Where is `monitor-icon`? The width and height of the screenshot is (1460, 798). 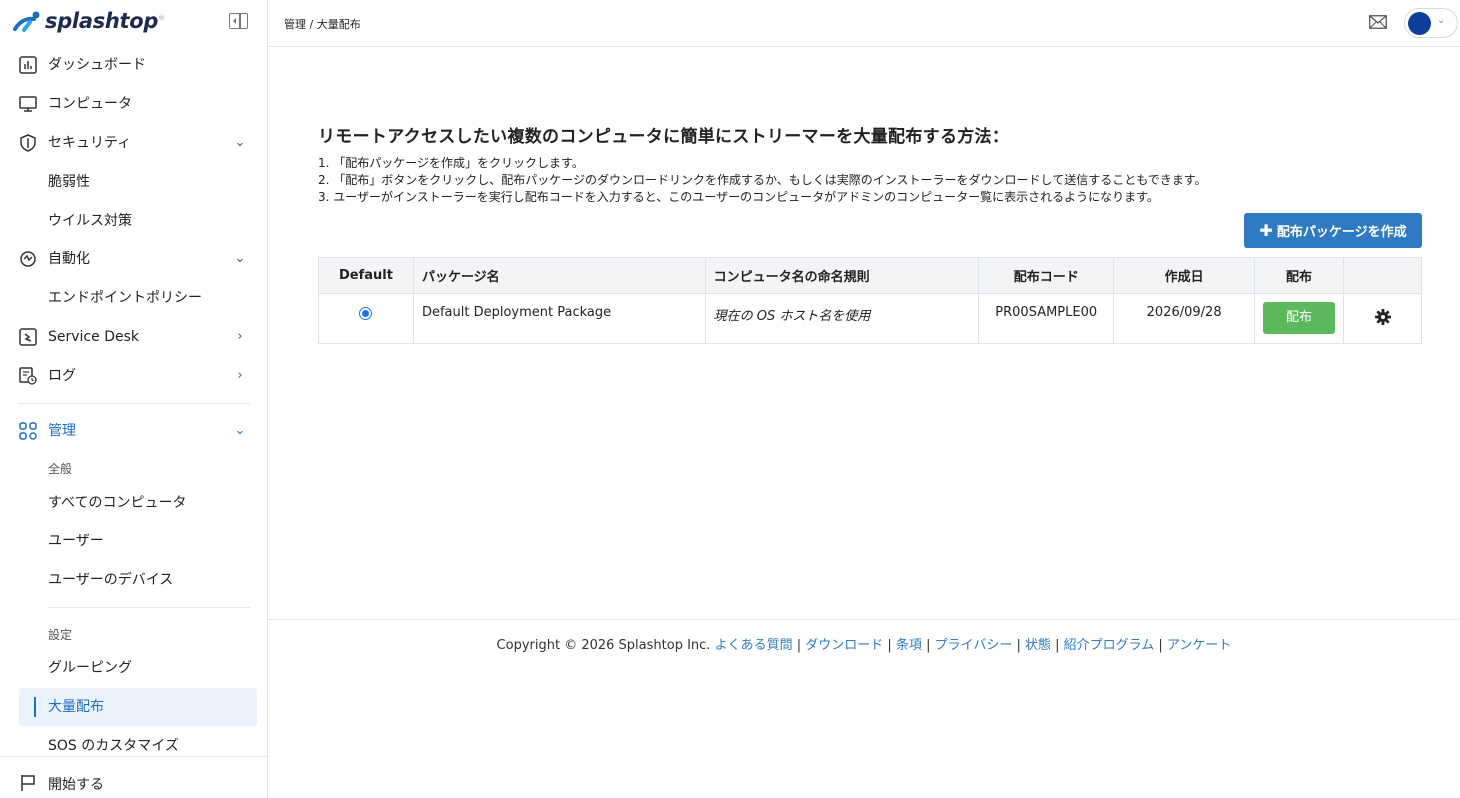 monitor-icon is located at coordinates (28, 104).